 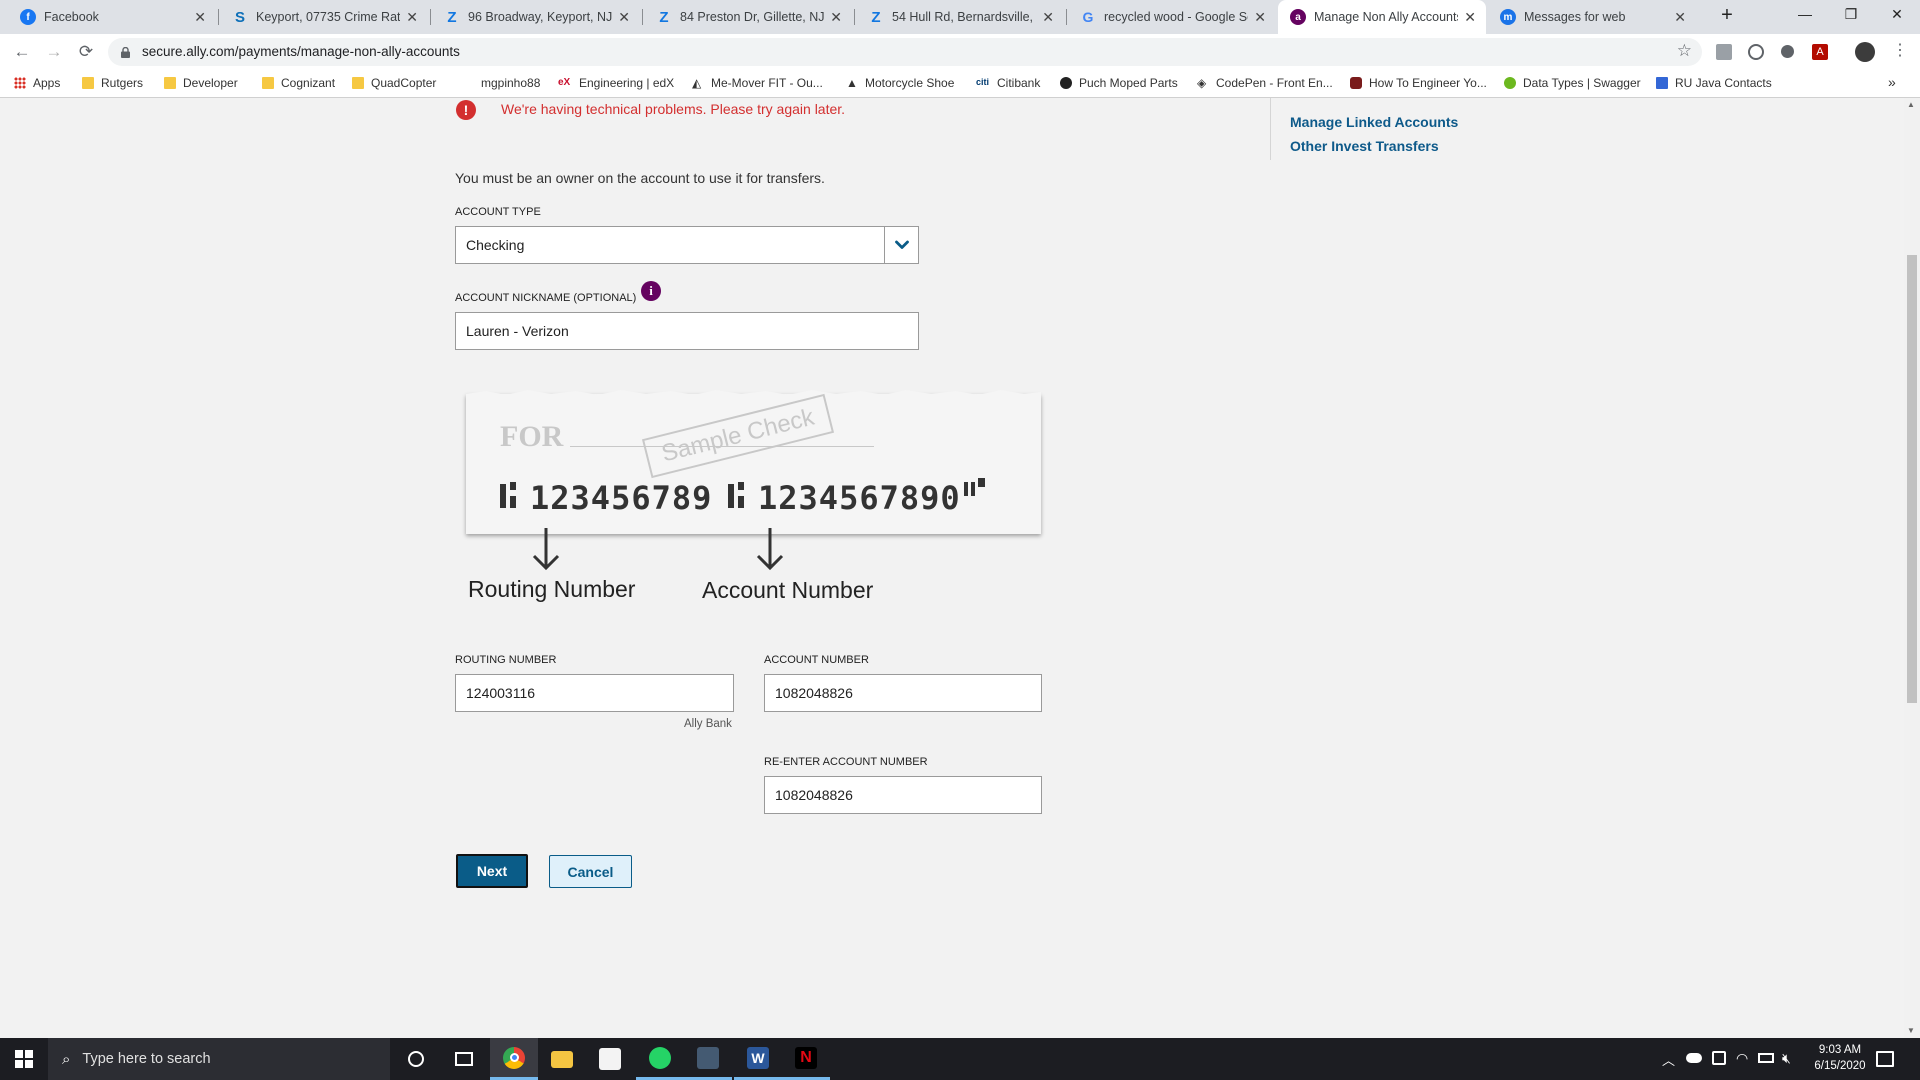 I want to click on chevron-down-icon, so click(x=901, y=245).